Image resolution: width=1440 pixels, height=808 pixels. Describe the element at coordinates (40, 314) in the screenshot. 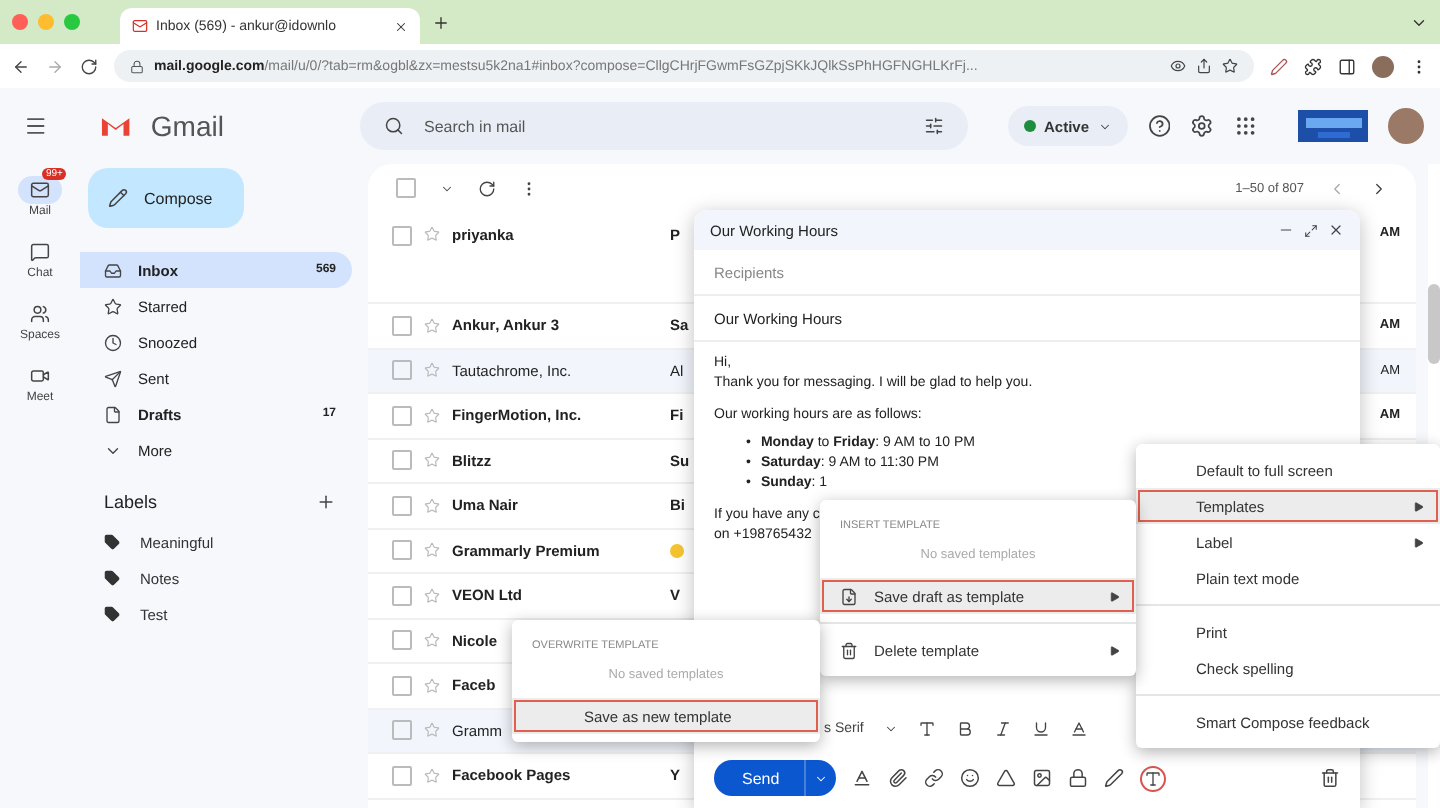

I see `people-icon` at that location.